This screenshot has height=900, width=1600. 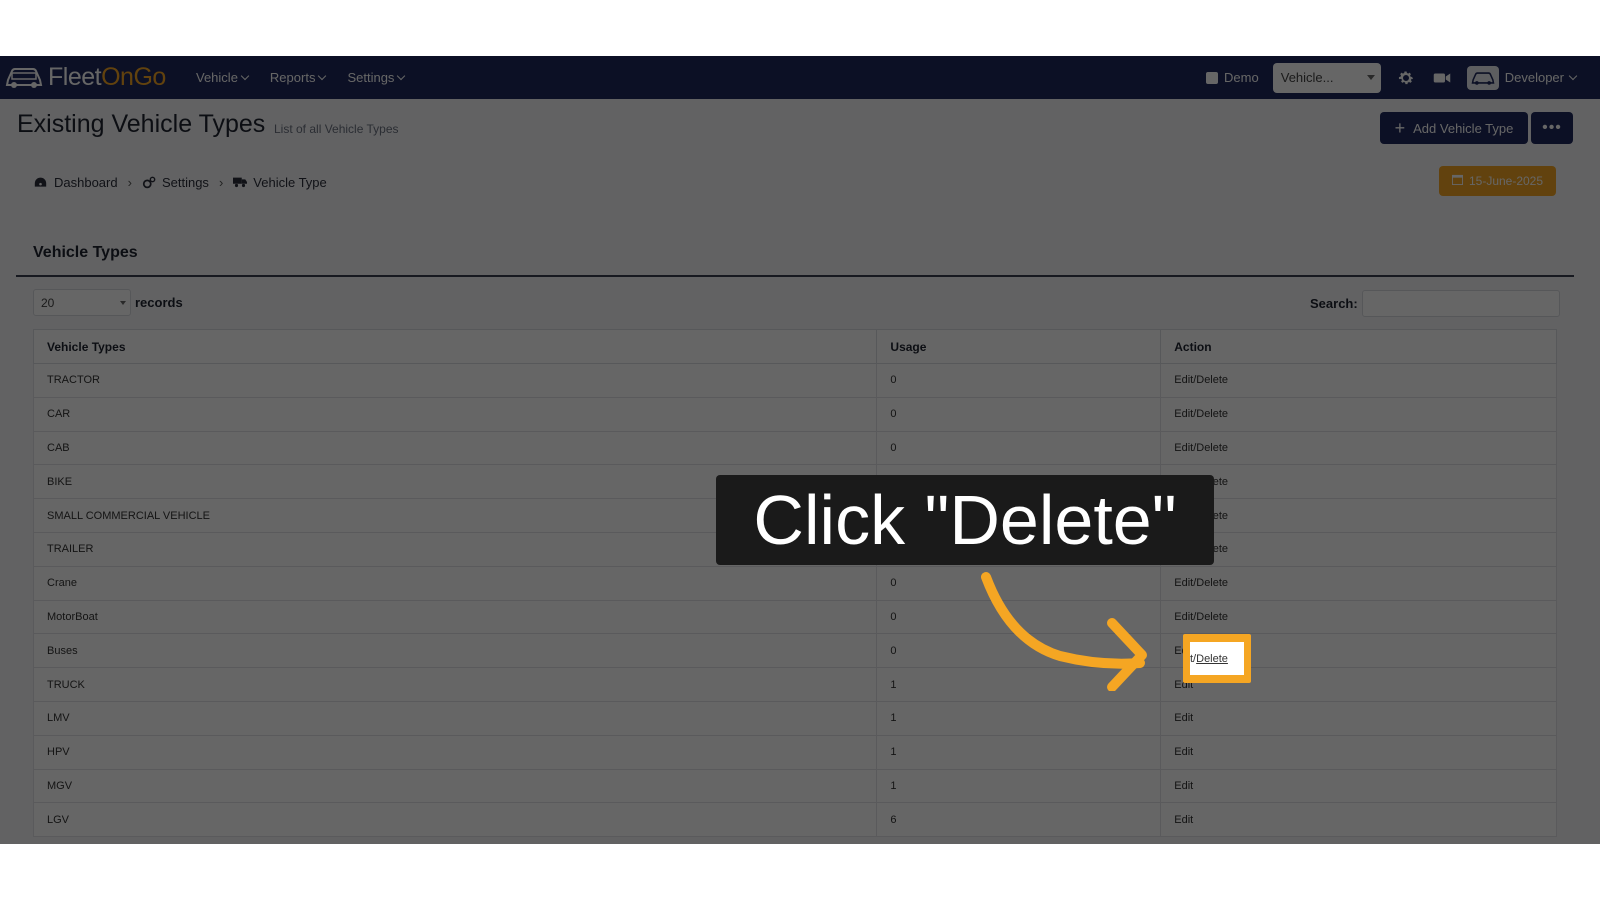 What do you see at coordinates (455, 448) in the screenshot?
I see `cell-vehicle-type: CAB` at bounding box center [455, 448].